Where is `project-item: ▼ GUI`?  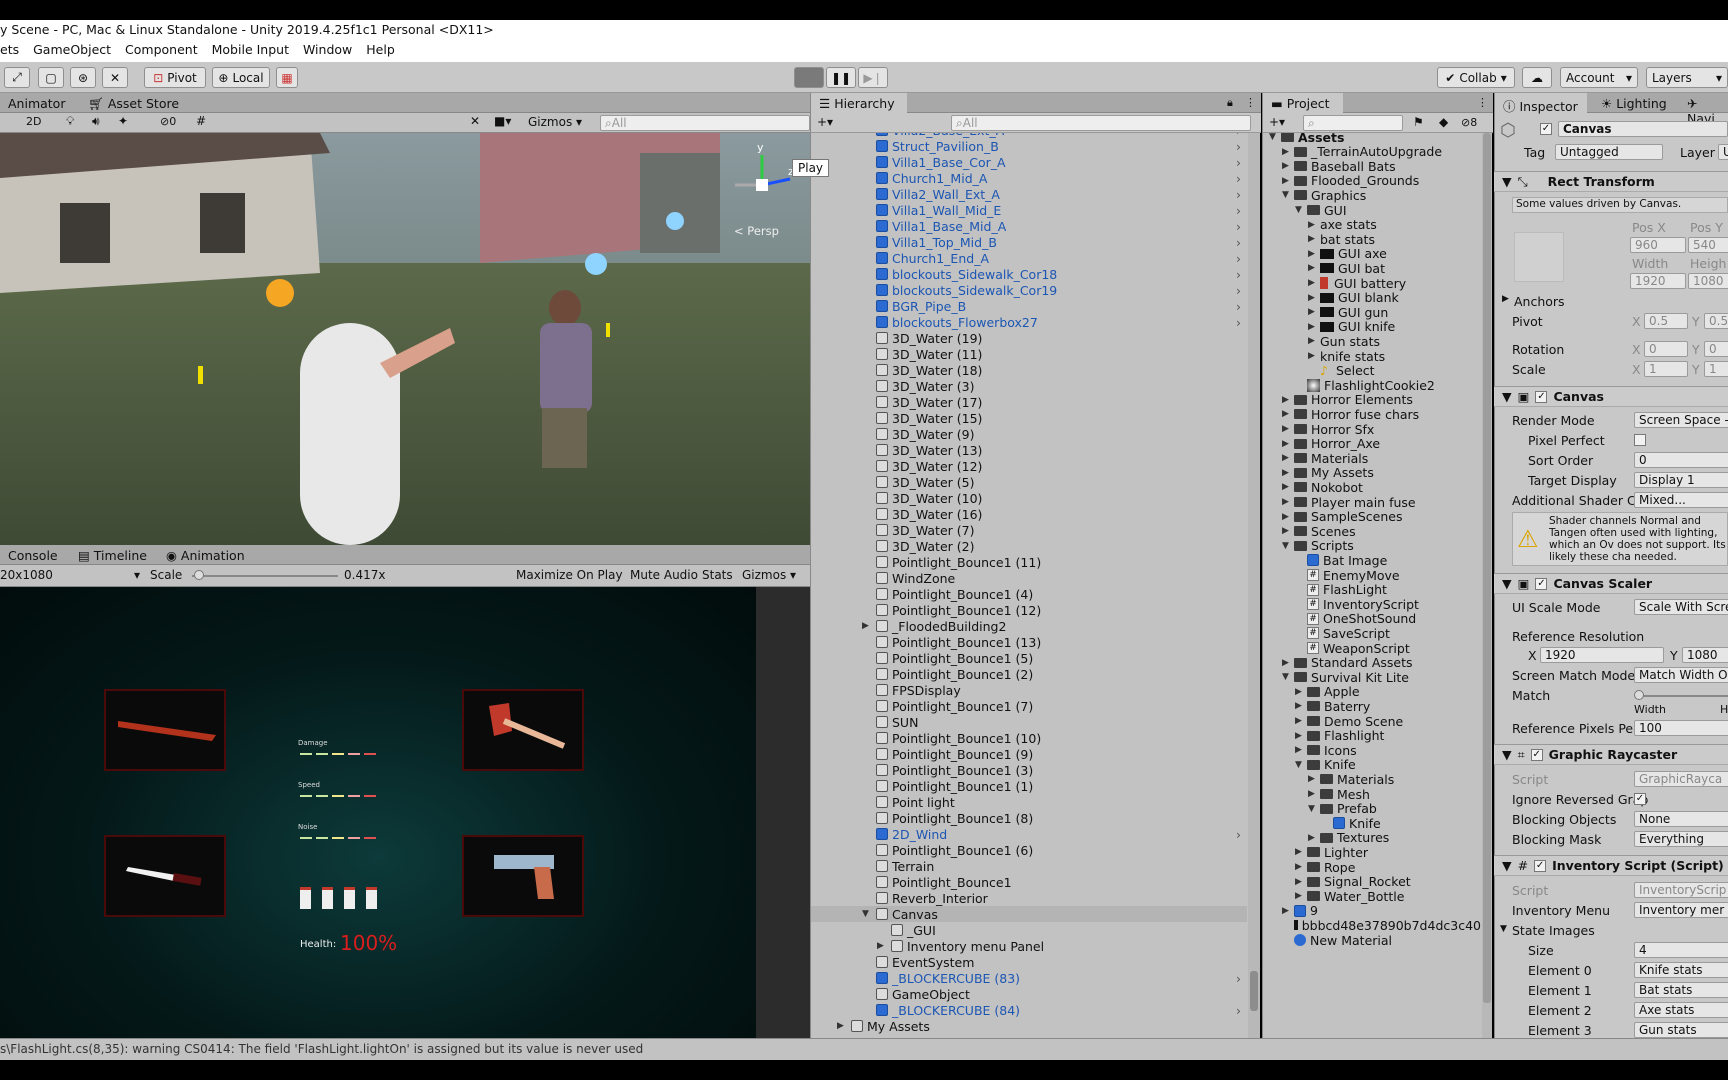 project-item: ▼ GUI is located at coordinates (1372, 210).